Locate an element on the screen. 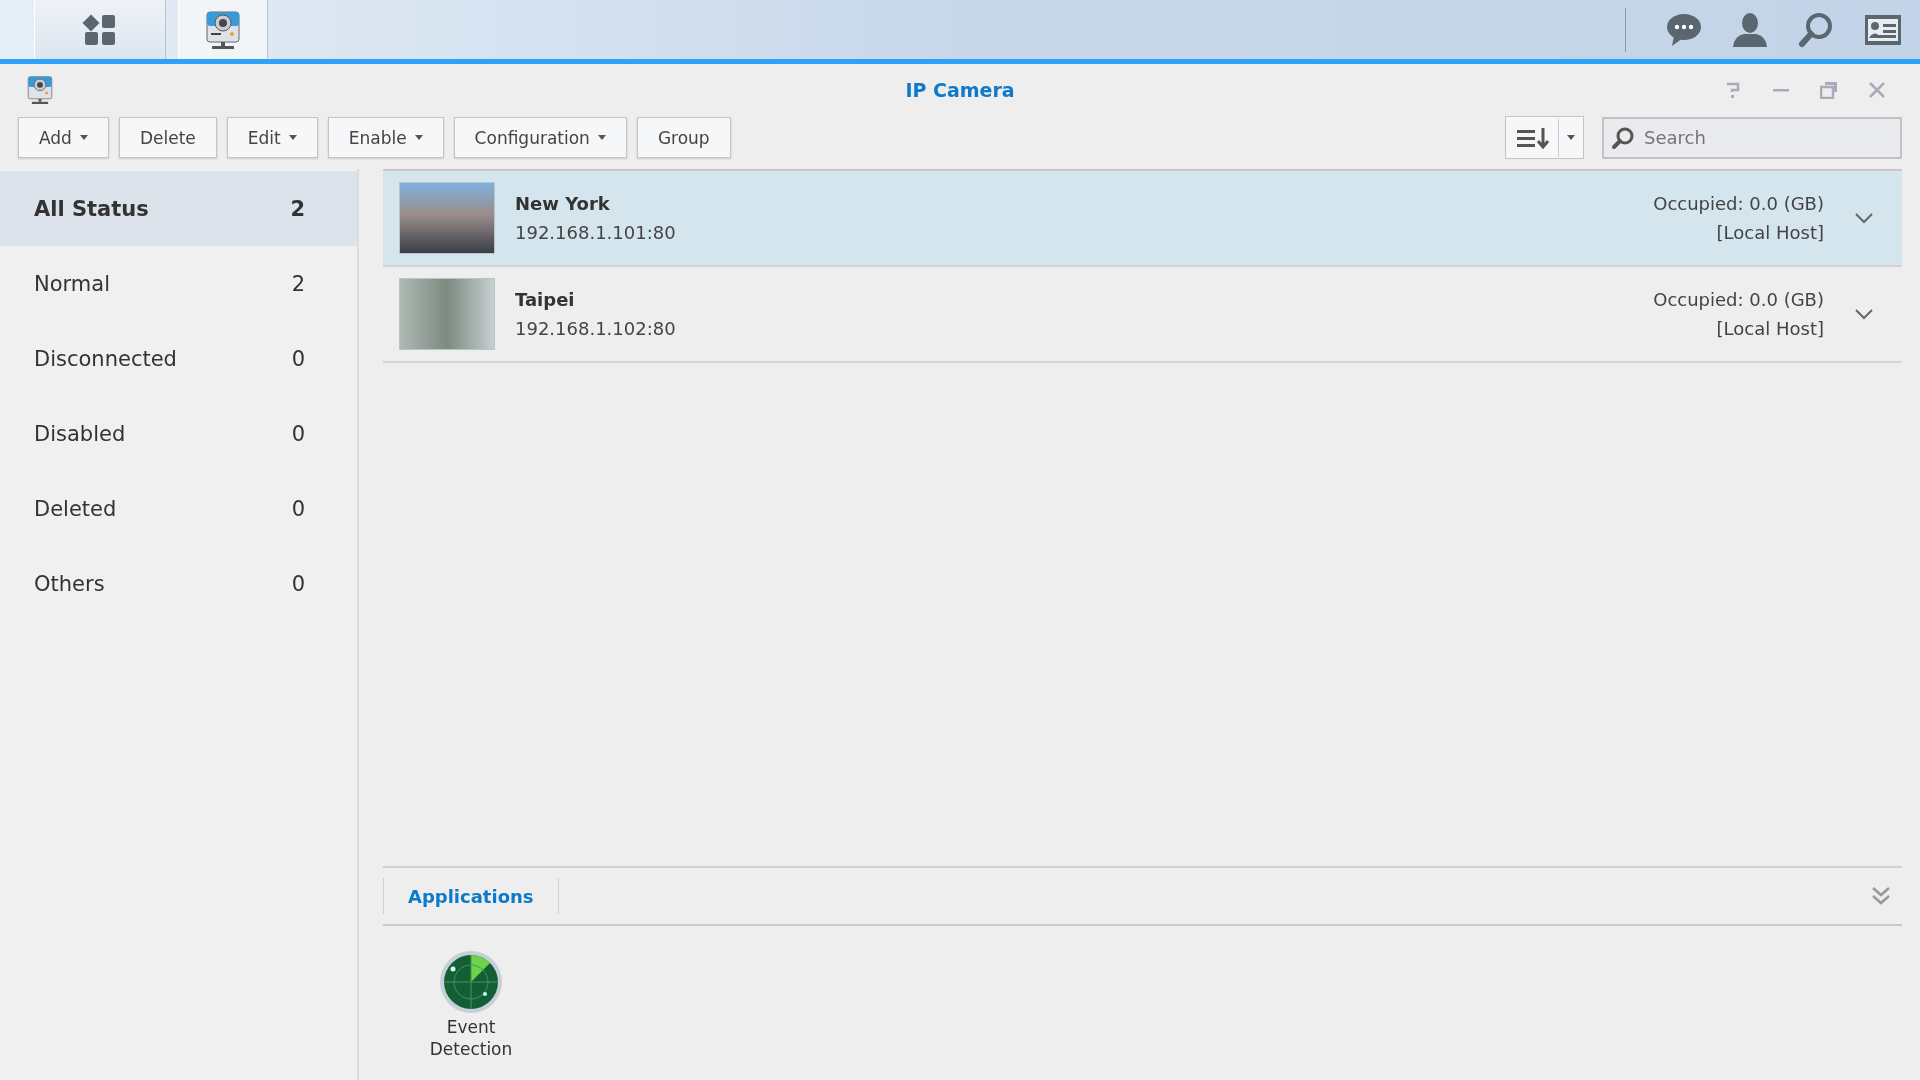  taskbar-app-button is located at coordinates (223, 29).